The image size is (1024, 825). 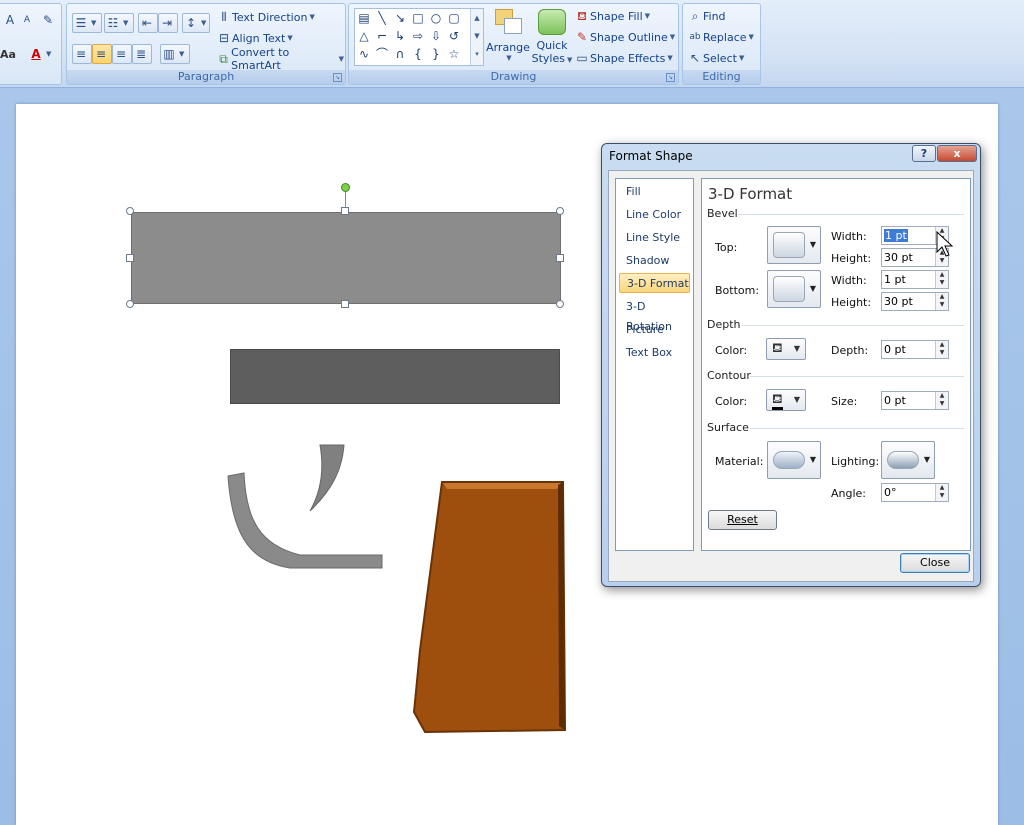 I want to click on paragraph-dialog-launcher: ↘, so click(x=337, y=77).